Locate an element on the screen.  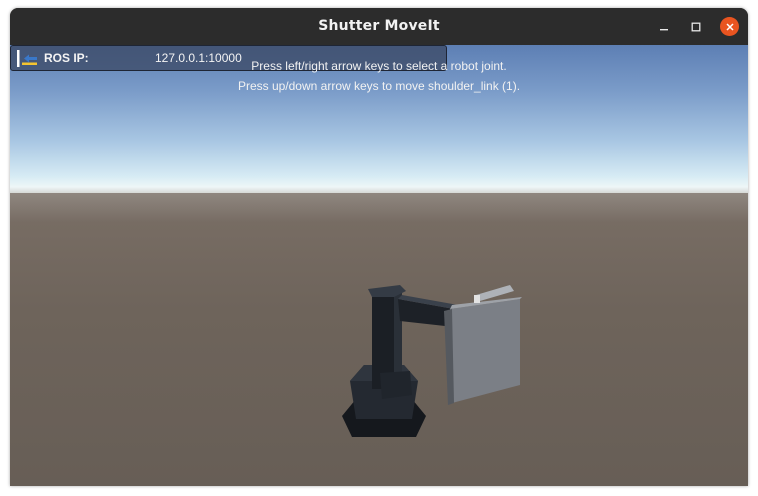
robot-screen is located at coordinates (485, 351).